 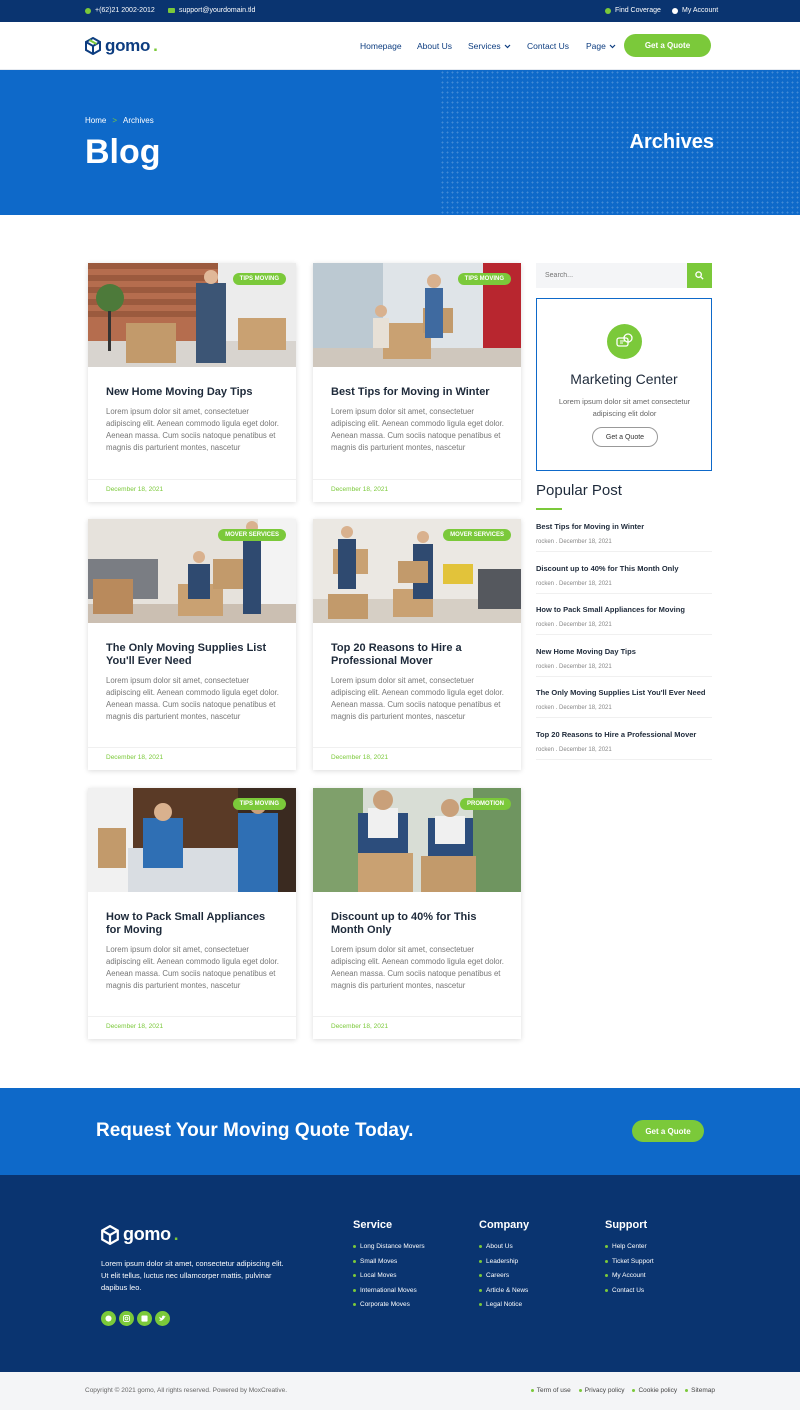 I want to click on cta-quote-button: Get a Quote, so click(x=668, y=1131).